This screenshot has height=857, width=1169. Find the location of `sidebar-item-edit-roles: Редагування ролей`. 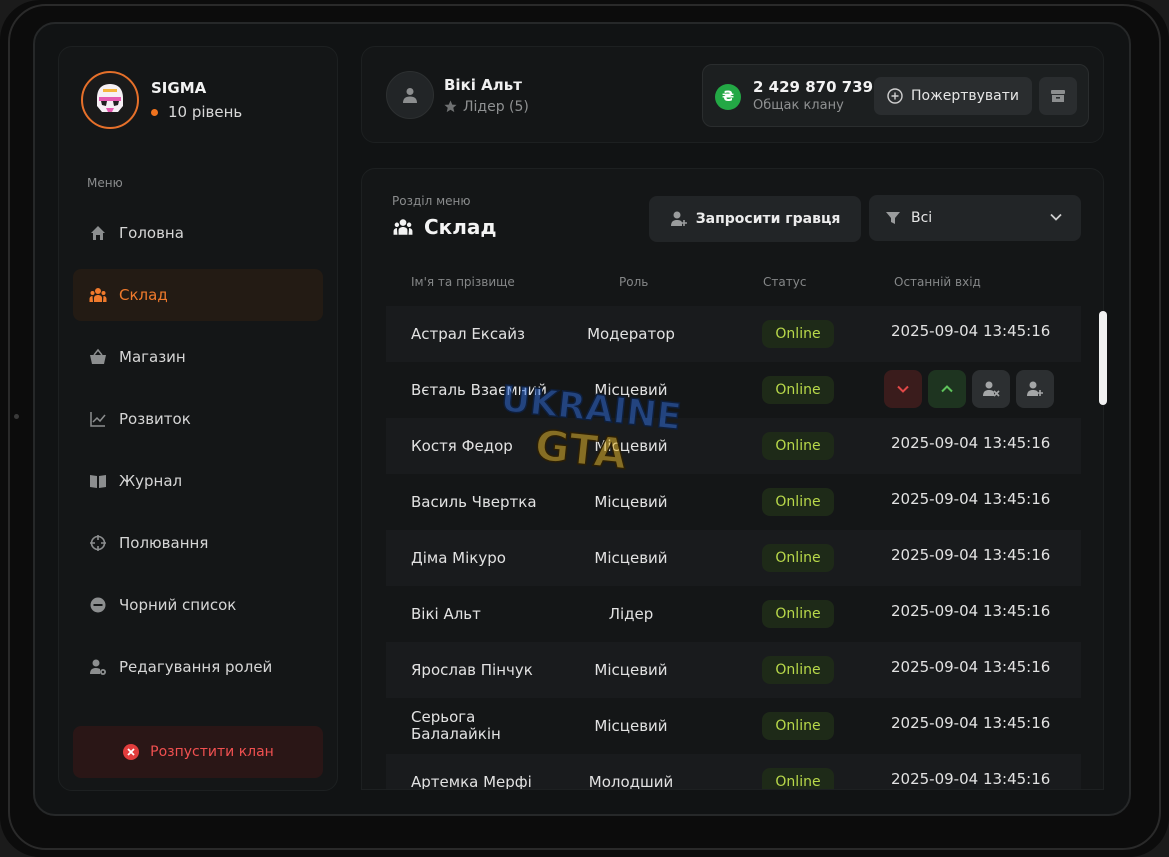

sidebar-item-edit-roles: Редагування ролей is located at coordinates (198, 667).